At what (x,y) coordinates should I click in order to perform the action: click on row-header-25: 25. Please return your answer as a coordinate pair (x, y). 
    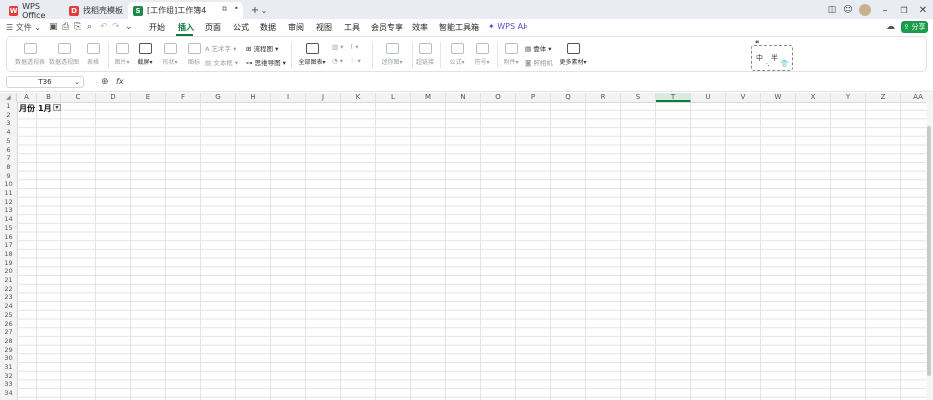
    Looking at the image, I should click on (8, 315).